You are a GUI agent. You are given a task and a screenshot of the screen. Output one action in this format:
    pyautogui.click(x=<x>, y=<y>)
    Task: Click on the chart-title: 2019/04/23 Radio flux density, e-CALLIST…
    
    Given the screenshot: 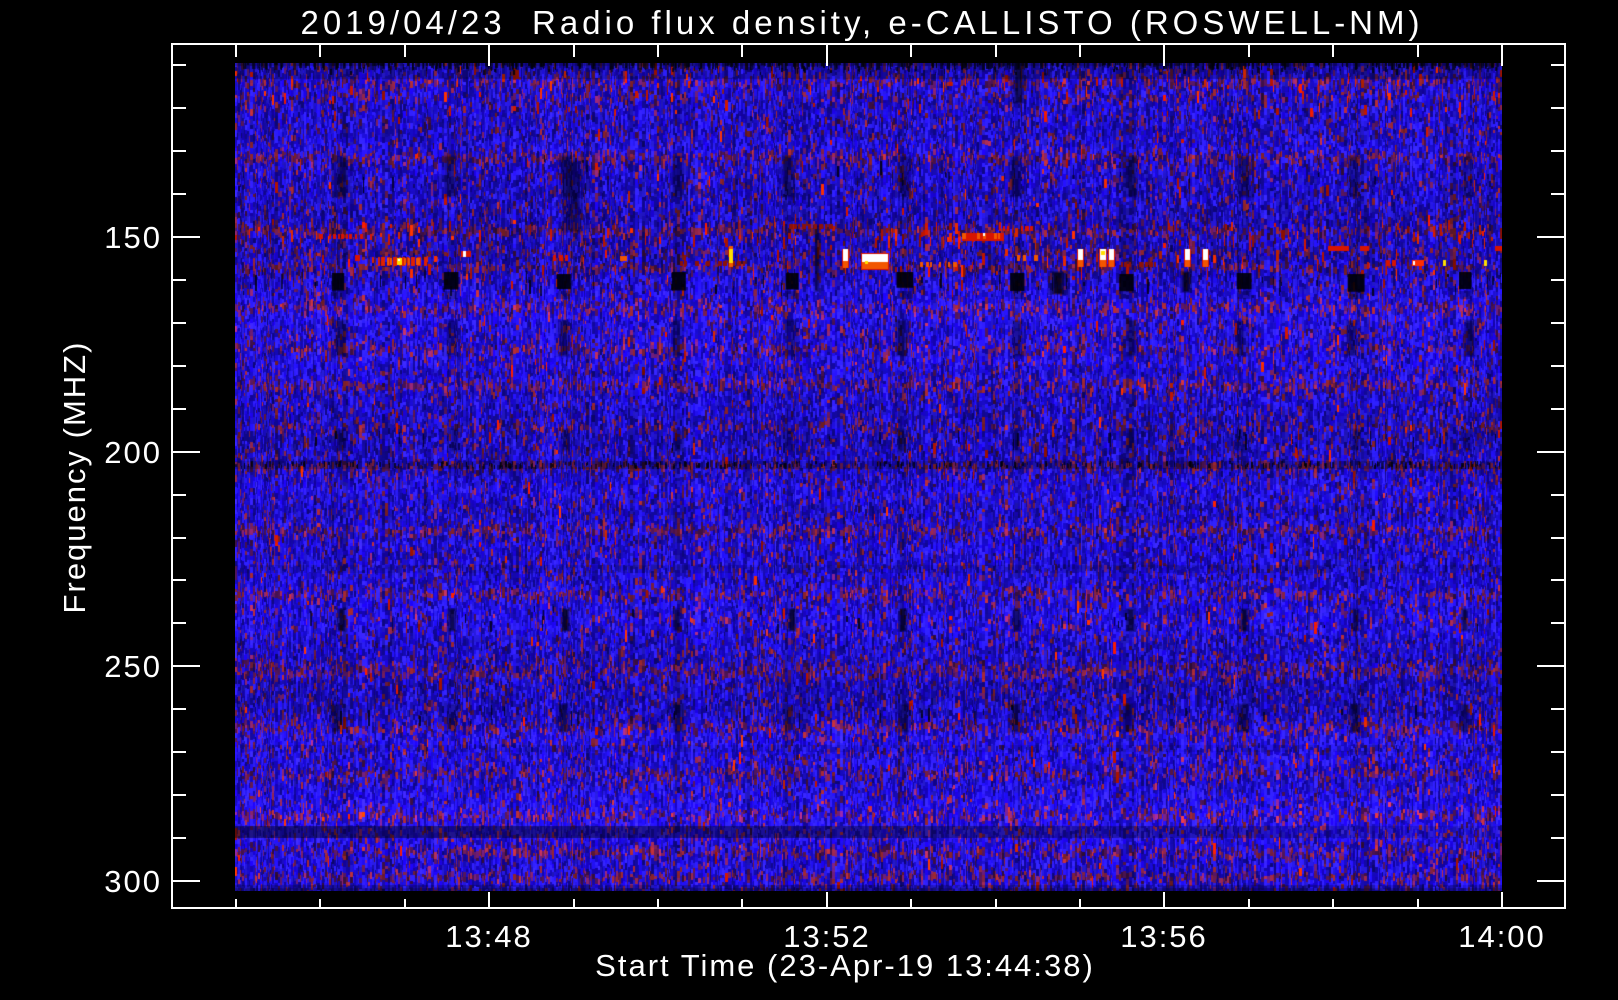 What is the action you would take?
    pyautogui.click(x=862, y=22)
    